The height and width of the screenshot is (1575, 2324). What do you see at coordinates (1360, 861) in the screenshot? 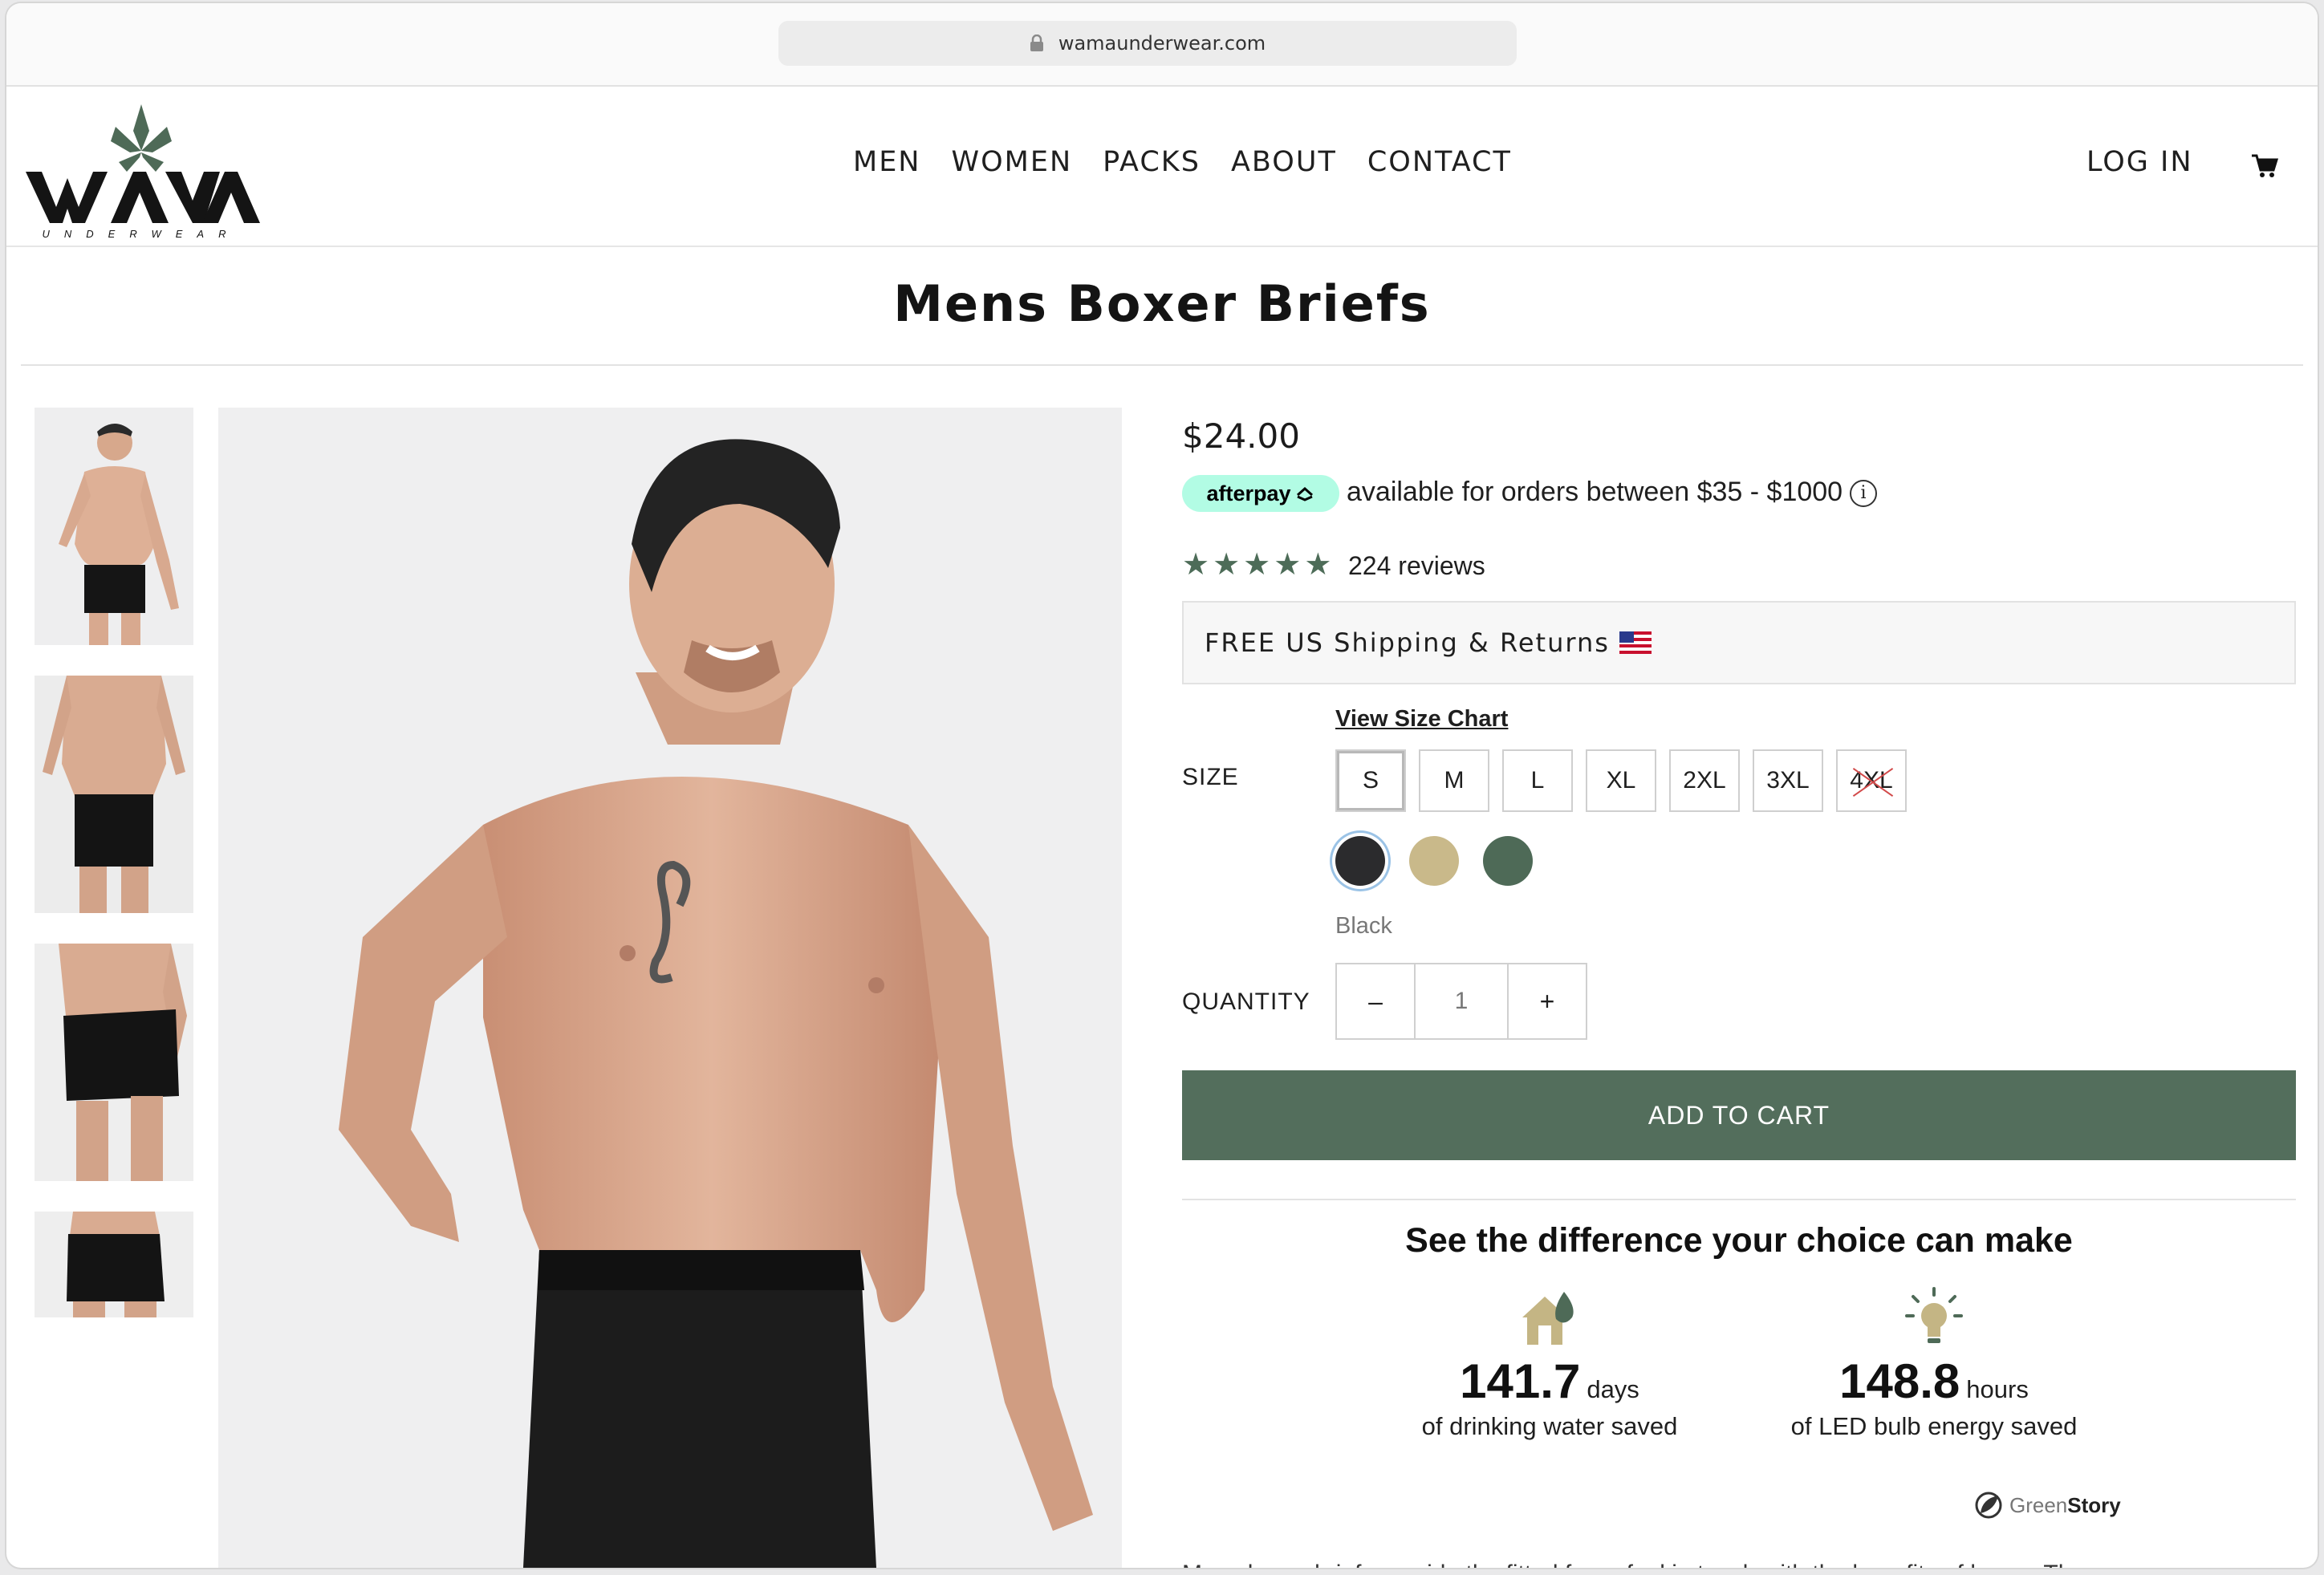
I see `color-swatch-black` at bounding box center [1360, 861].